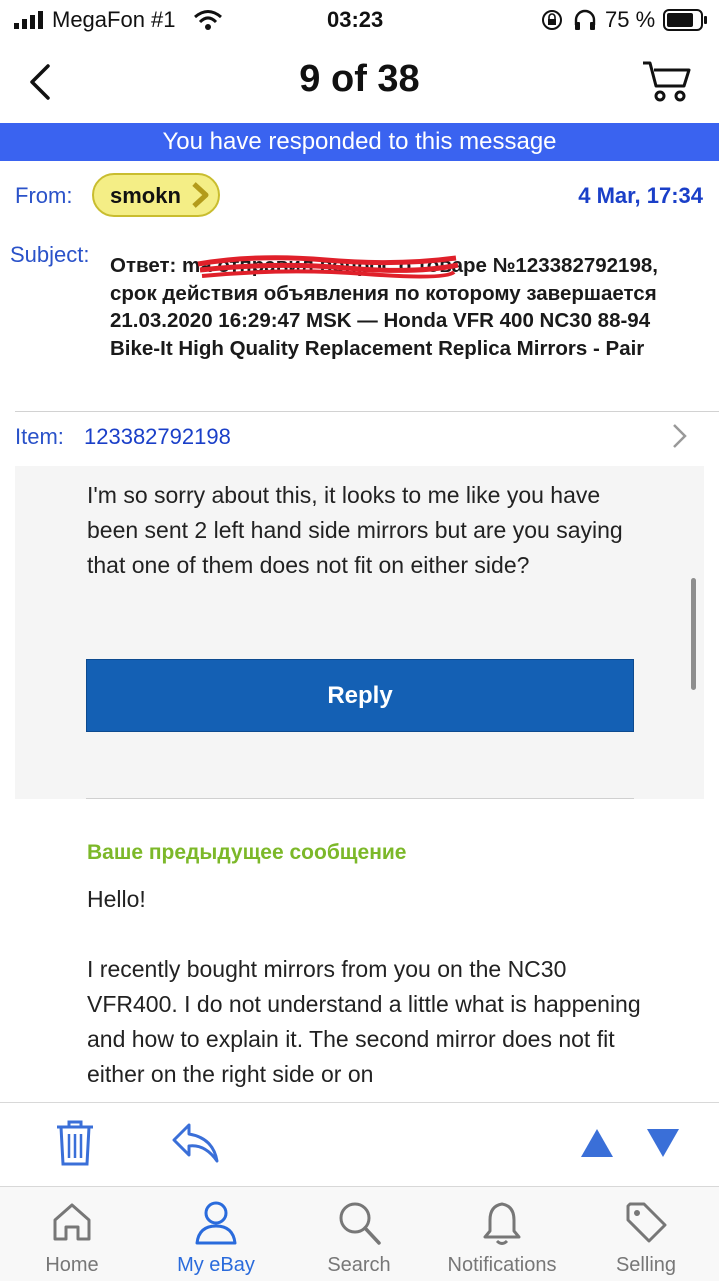 The height and width of the screenshot is (1281, 719). I want to click on status-bar: MegaFon #1 03:23 75 %, so click(359, 21).